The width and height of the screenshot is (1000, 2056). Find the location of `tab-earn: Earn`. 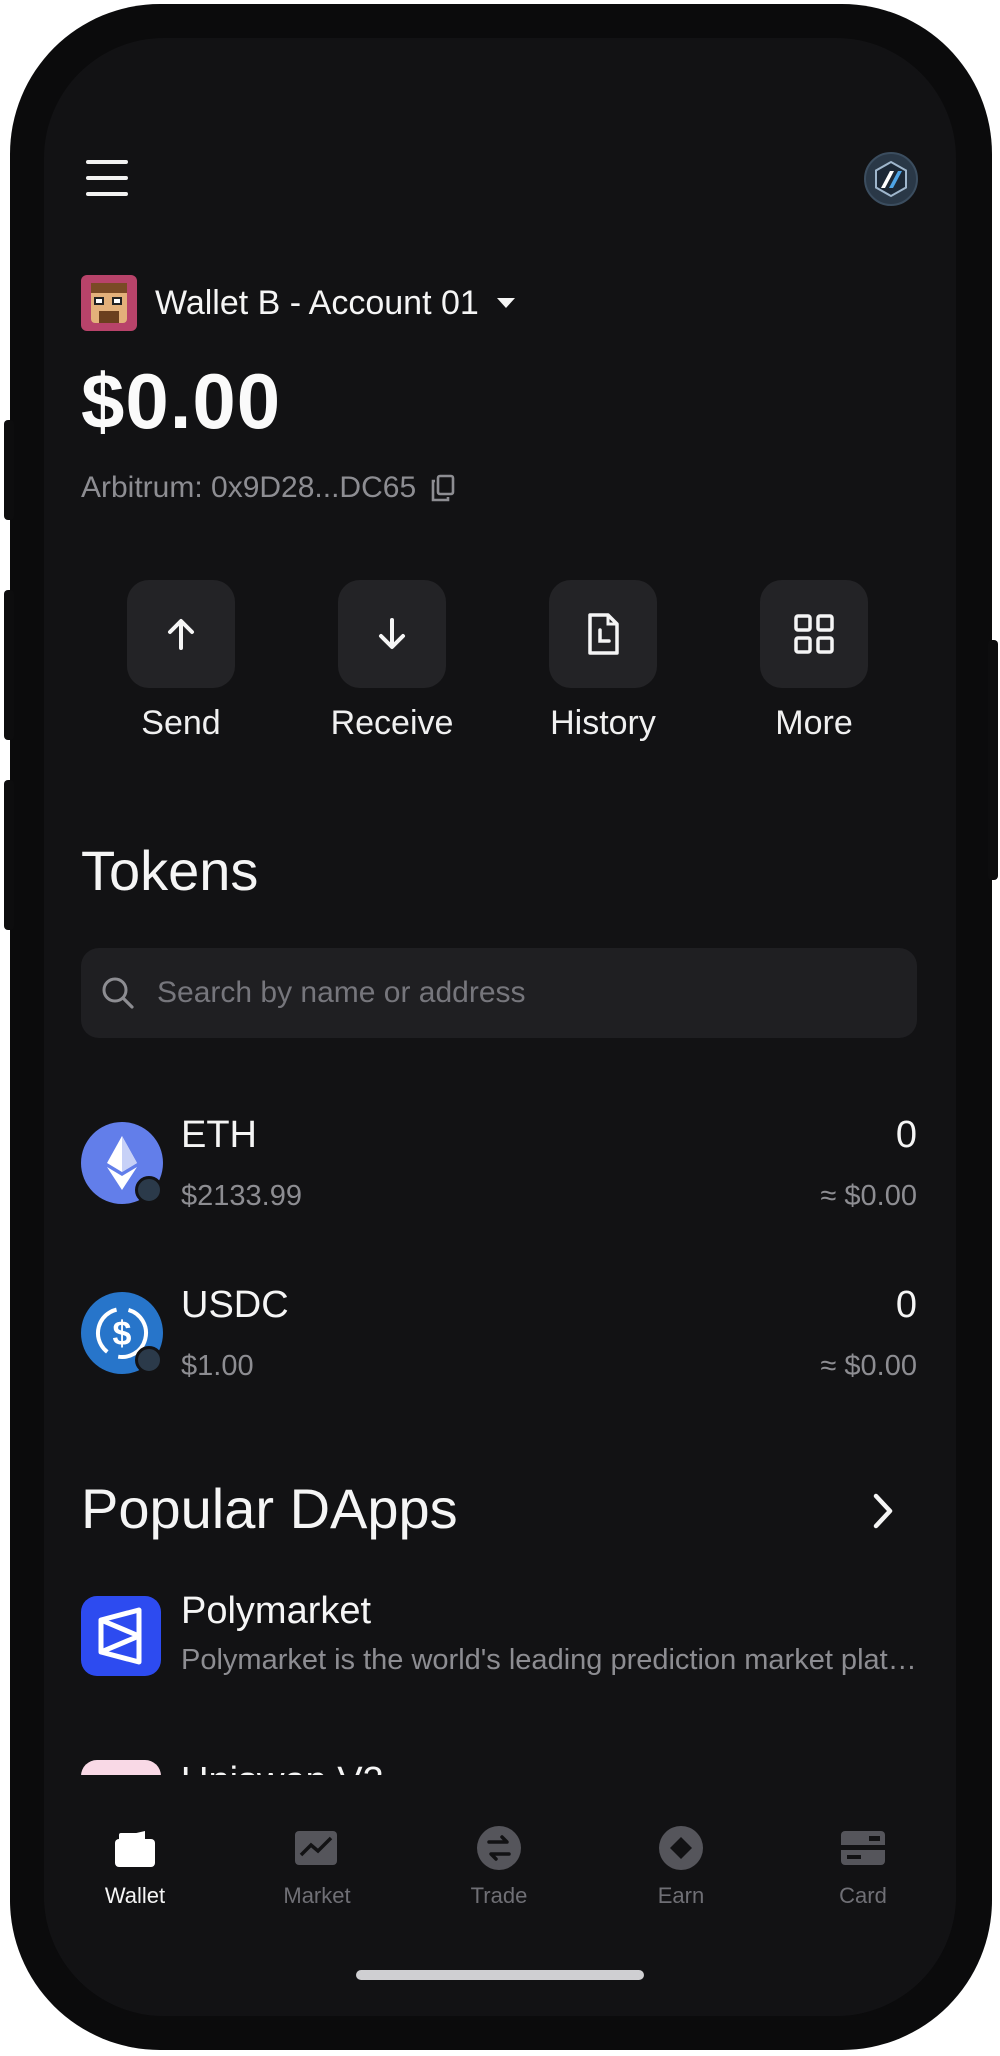

tab-earn: Earn is located at coordinates (681, 1866).